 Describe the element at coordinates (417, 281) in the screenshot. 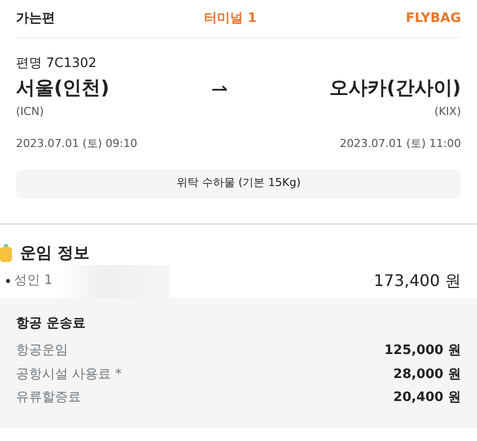

I see `total-amount: 173,400 원` at that location.